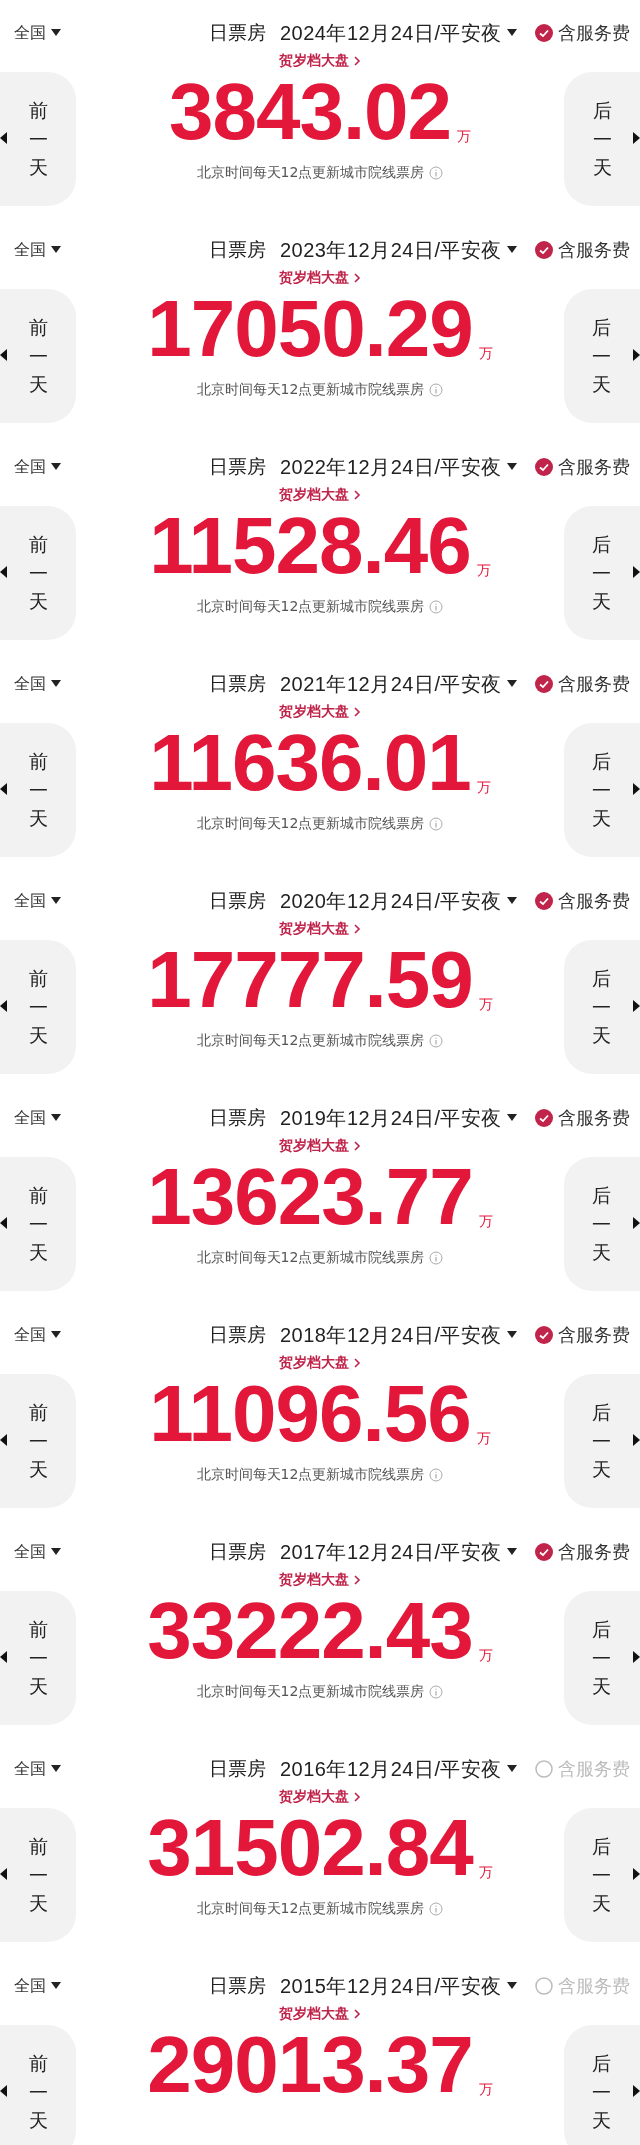  Describe the element at coordinates (390, 1986) in the screenshot. I see `date-selector: 2015年12月24日/平安夜` at that location.